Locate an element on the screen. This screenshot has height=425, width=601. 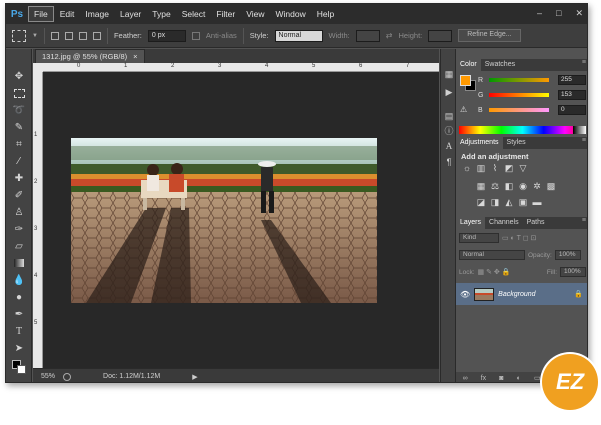
status-menu-arrow-icon: ▶ is located at coordinates (194, 377).